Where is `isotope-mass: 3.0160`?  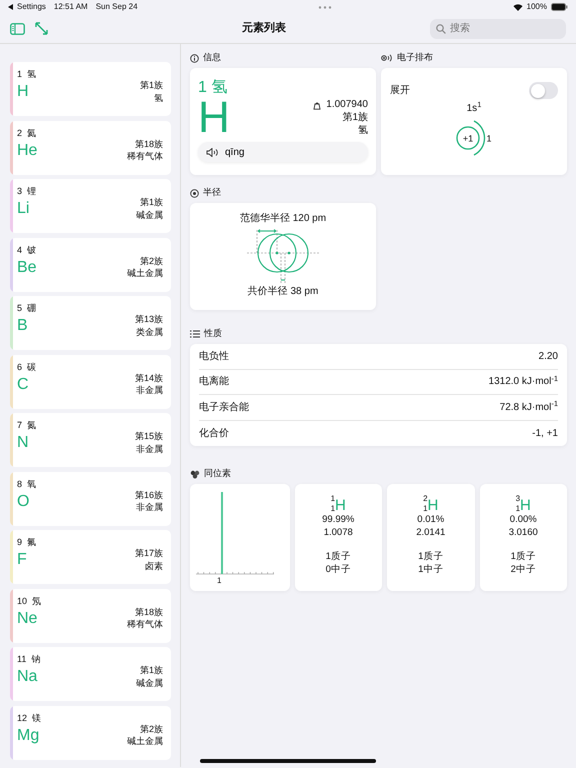
isotope-mass: 3.0160 is located at coordinates (523, 532).